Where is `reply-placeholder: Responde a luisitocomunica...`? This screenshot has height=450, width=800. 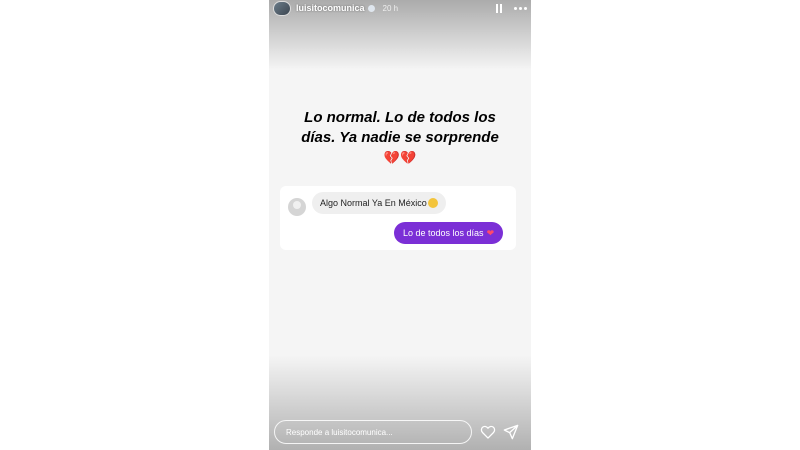 reply-placeholder: Responde a luisitocomunica... is located at coordinates (339, 432).